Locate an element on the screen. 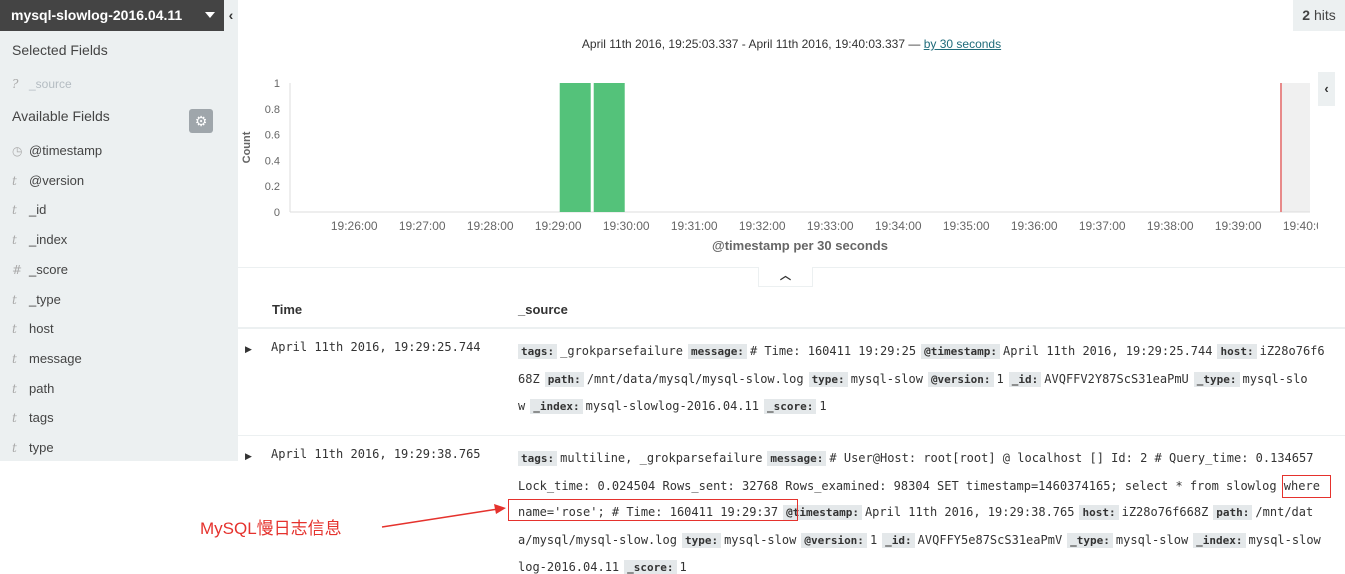  column-header-source: _source is located at coordinates (543, 309).